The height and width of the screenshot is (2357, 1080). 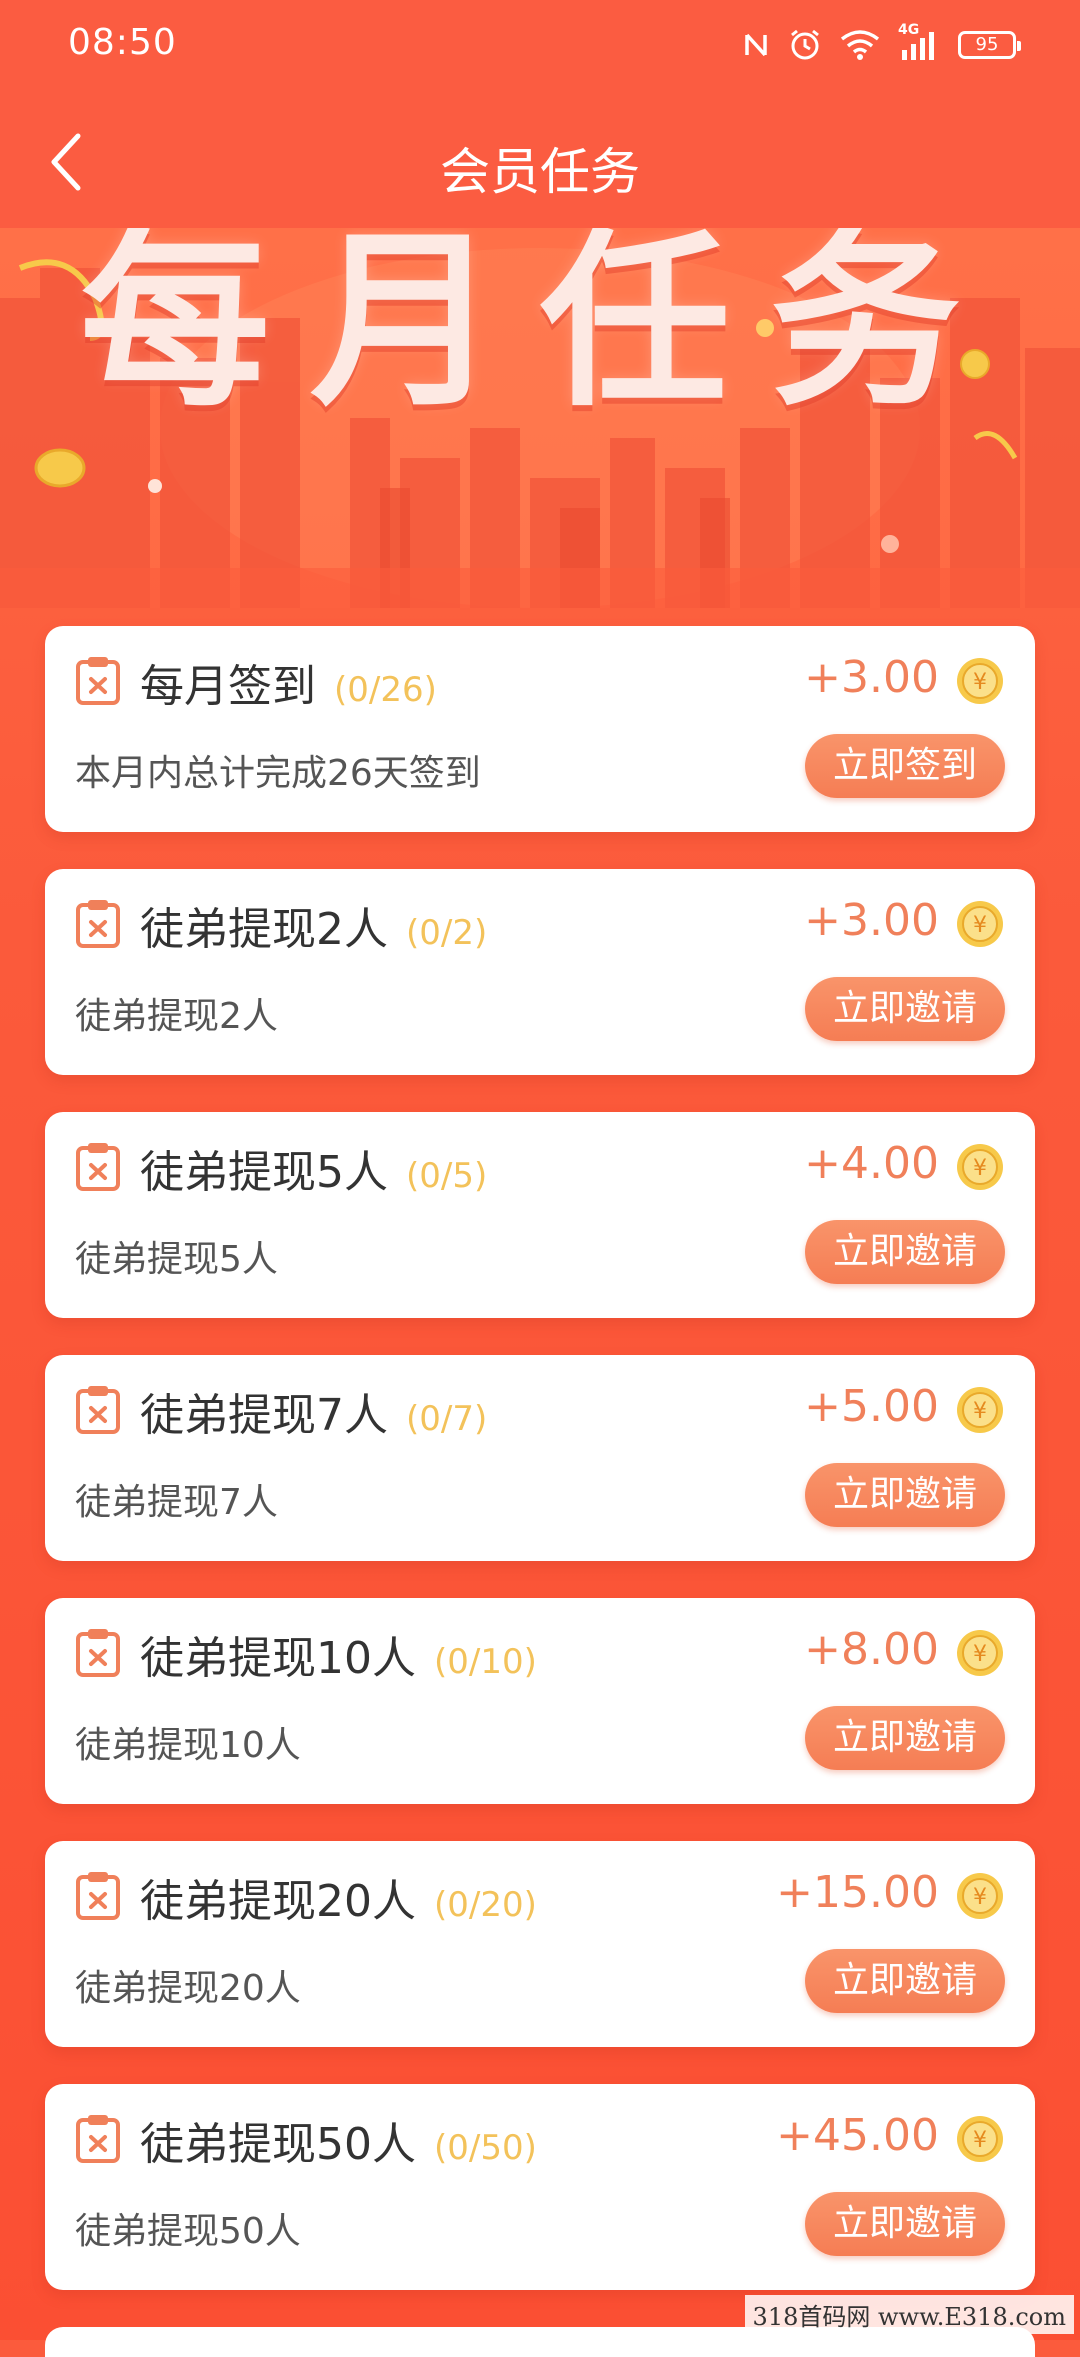 I want to click on task-card: 徒弟提现7人 (0/7) +5.00 ¥ 徒弟提现7人 立即邀请, so click(x=540, y=1458).